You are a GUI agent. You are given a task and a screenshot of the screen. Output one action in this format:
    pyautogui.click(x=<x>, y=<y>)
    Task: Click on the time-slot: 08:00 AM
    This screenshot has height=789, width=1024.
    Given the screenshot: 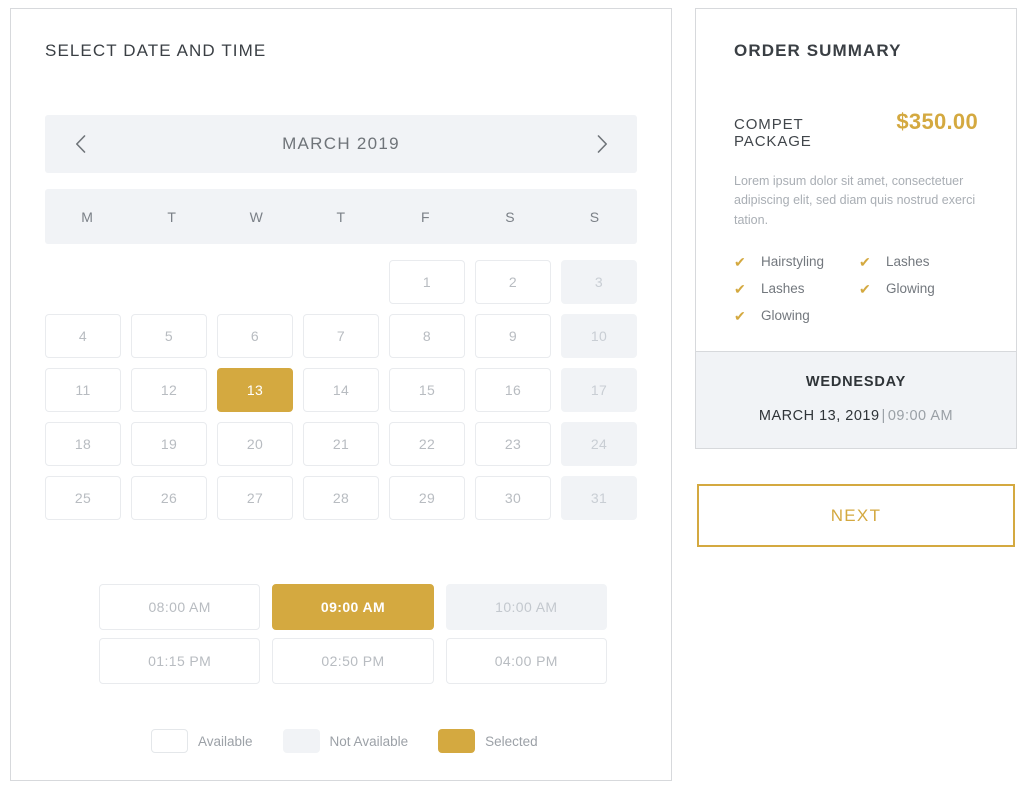 What is the action you would take?
    pyautogui.click(x=180, y=607)
    